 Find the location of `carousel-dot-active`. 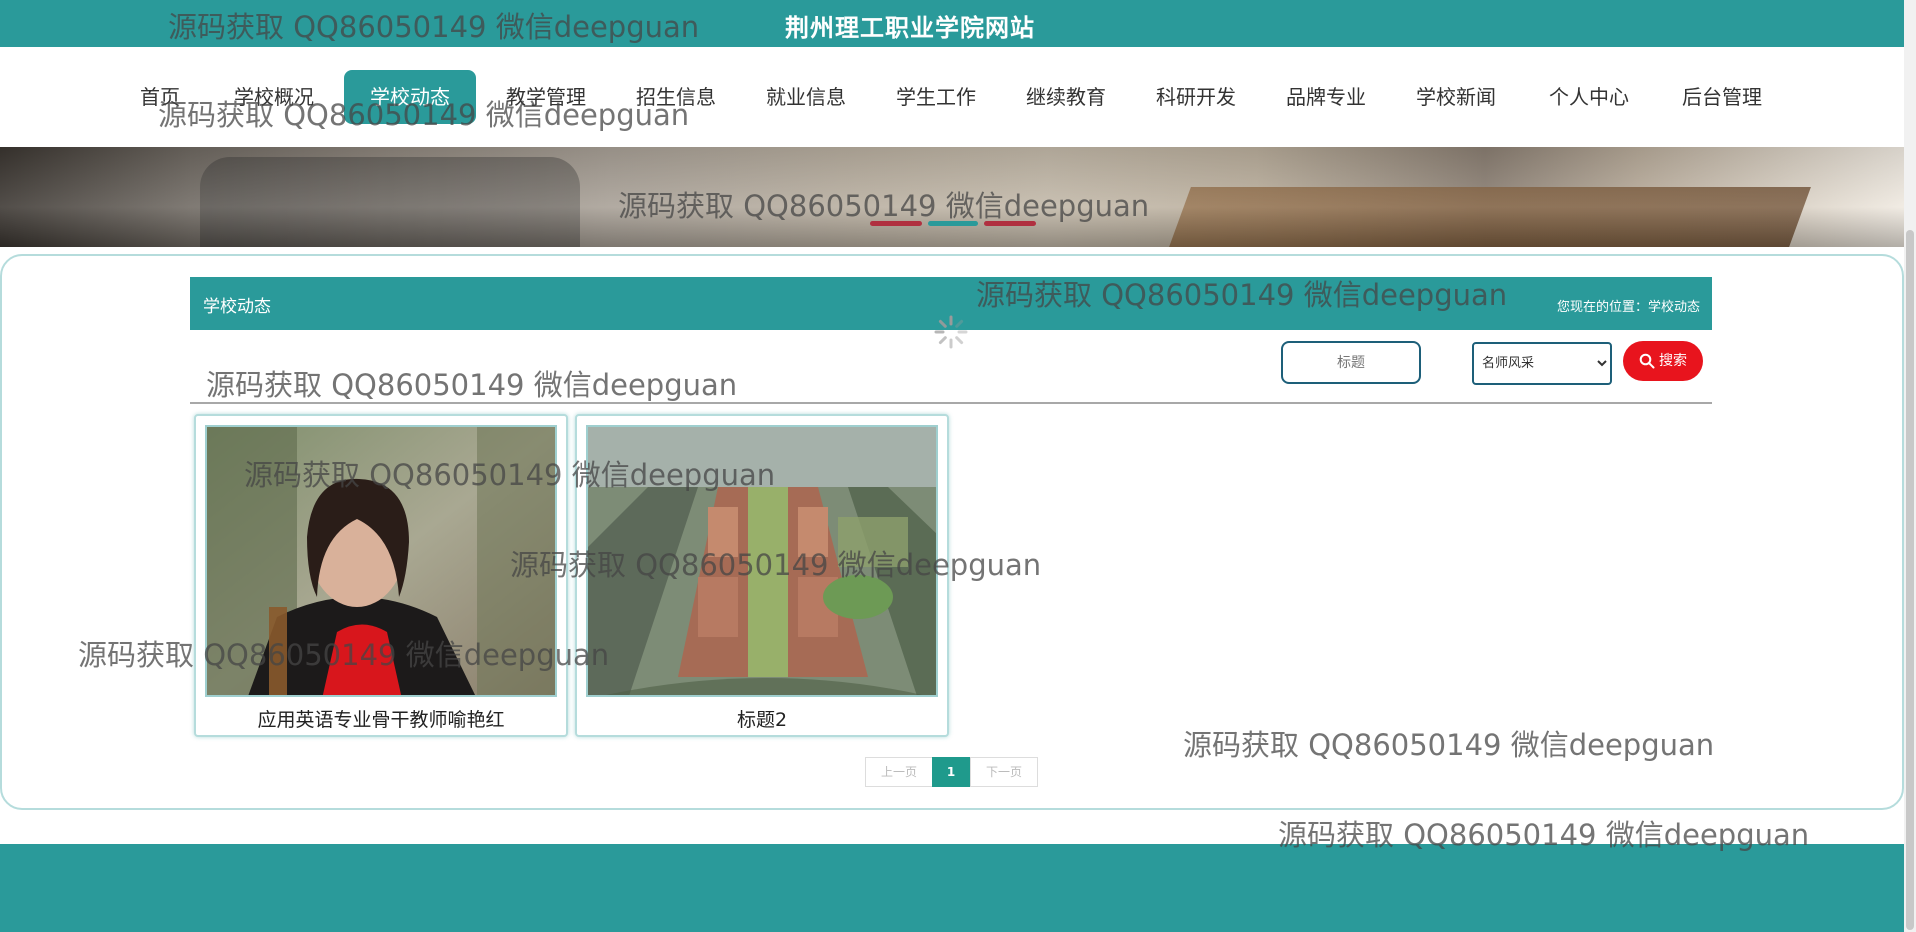

carousel-dot-active is located at coordinates (953, 223).